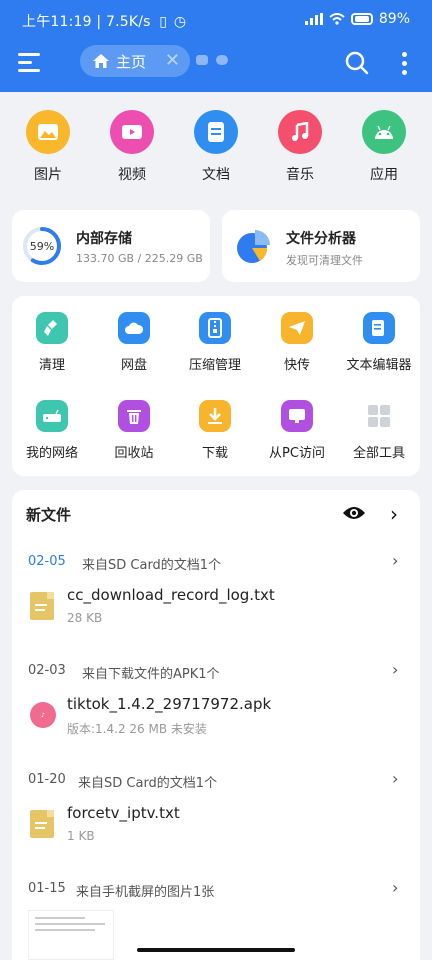  I want to click on file-analyzer-card: 文件分析器 发现可清理文件, so click(321, 246).